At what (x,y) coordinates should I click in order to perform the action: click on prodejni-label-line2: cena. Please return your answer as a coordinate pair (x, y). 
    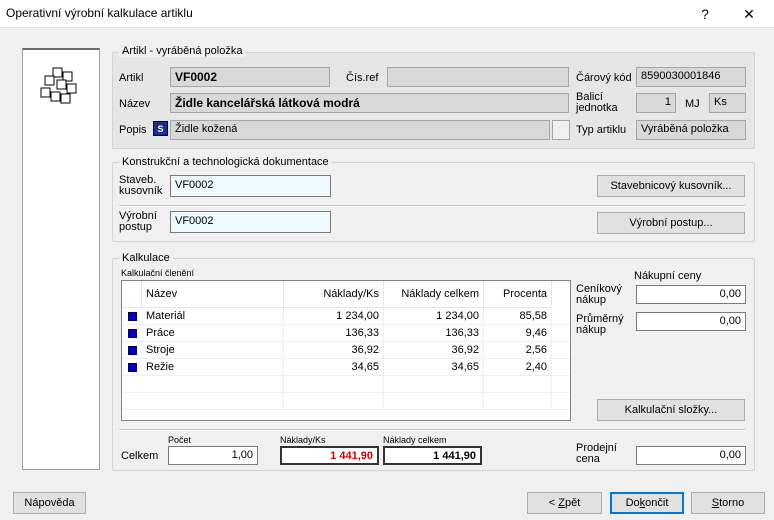
    Looking at the image, I should click on (588, 459).